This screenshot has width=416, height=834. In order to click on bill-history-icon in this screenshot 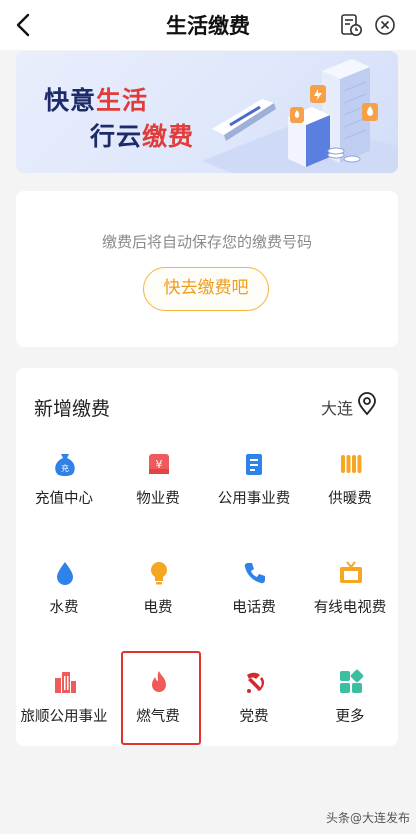, I will do `click(351, 25)`.